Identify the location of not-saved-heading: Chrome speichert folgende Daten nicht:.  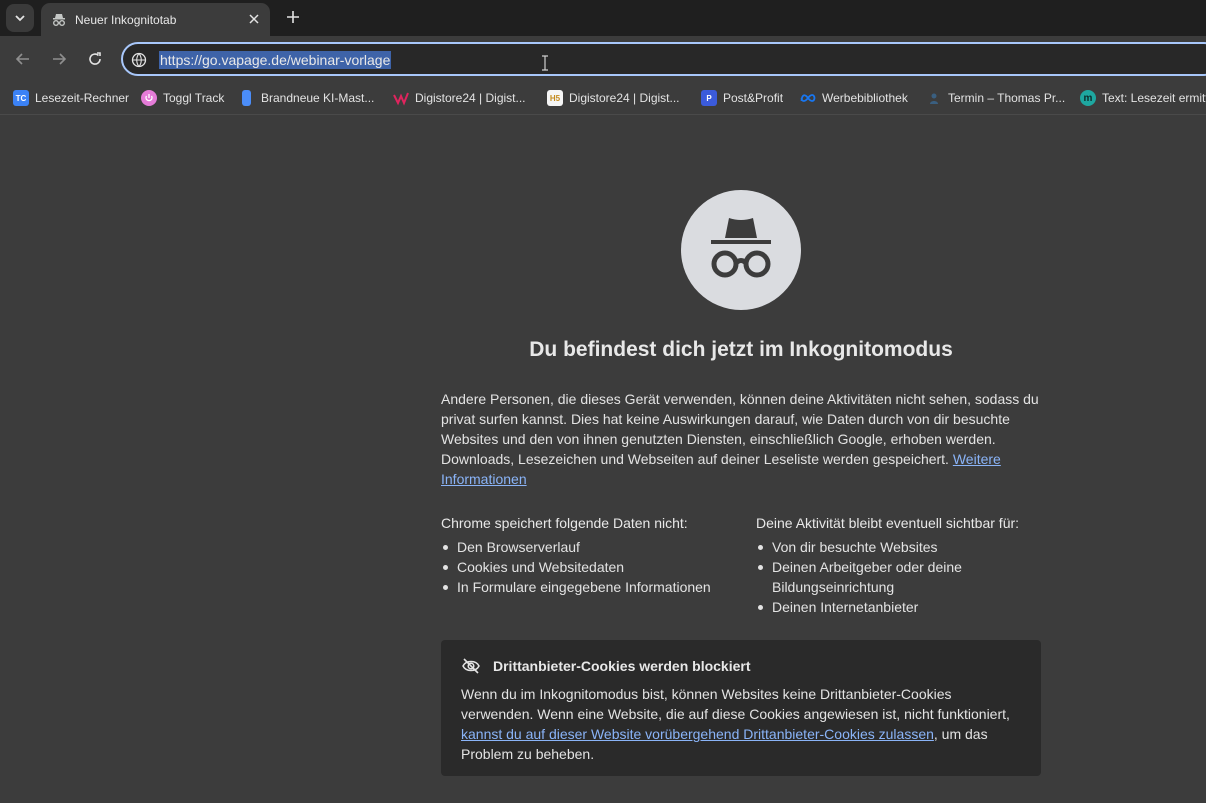
(564, 523).